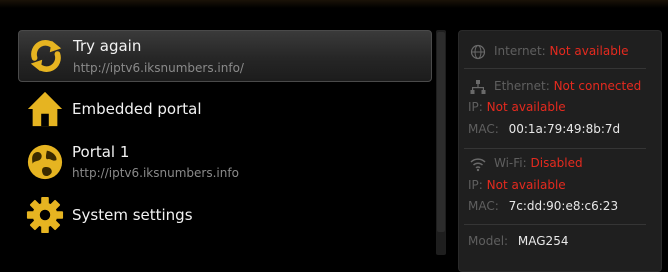 The width and height of the screenshot is (668, 272). What do you see at coordinates (46, 56) in the screenshot?
I see `refresh-icon` at bounding box center [46, 56].